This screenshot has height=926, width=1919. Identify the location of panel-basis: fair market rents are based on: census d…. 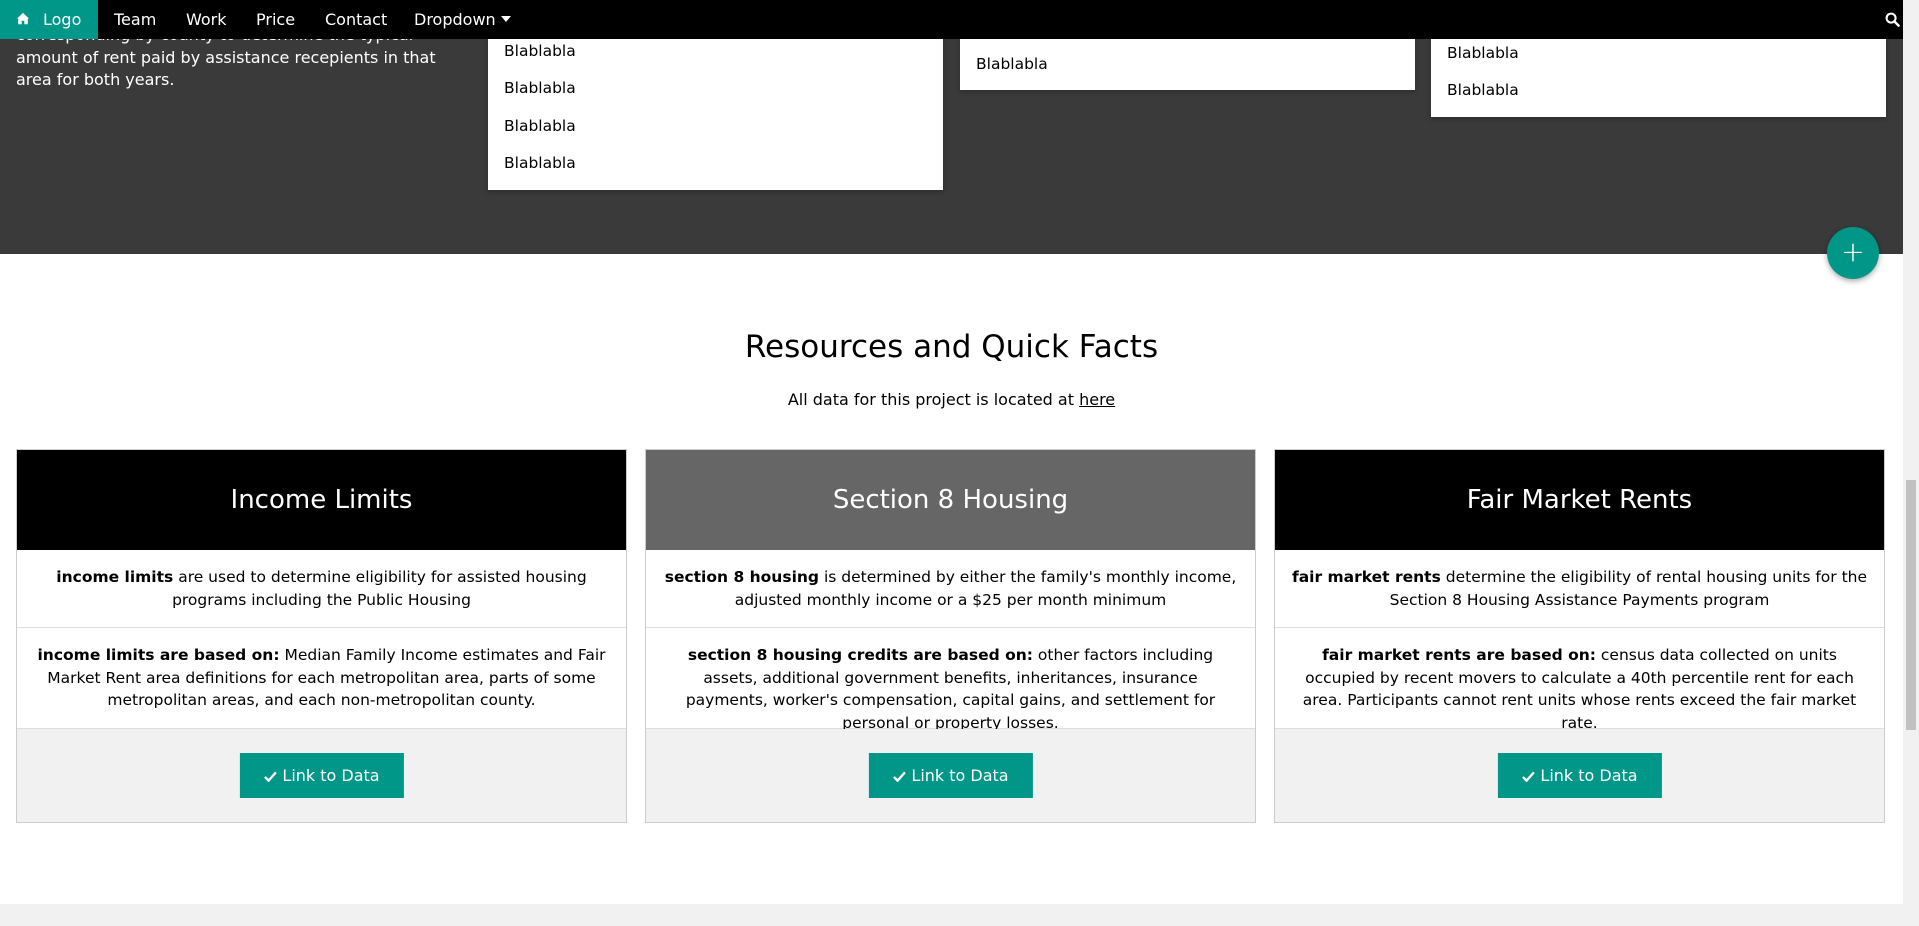
(1579, 680).